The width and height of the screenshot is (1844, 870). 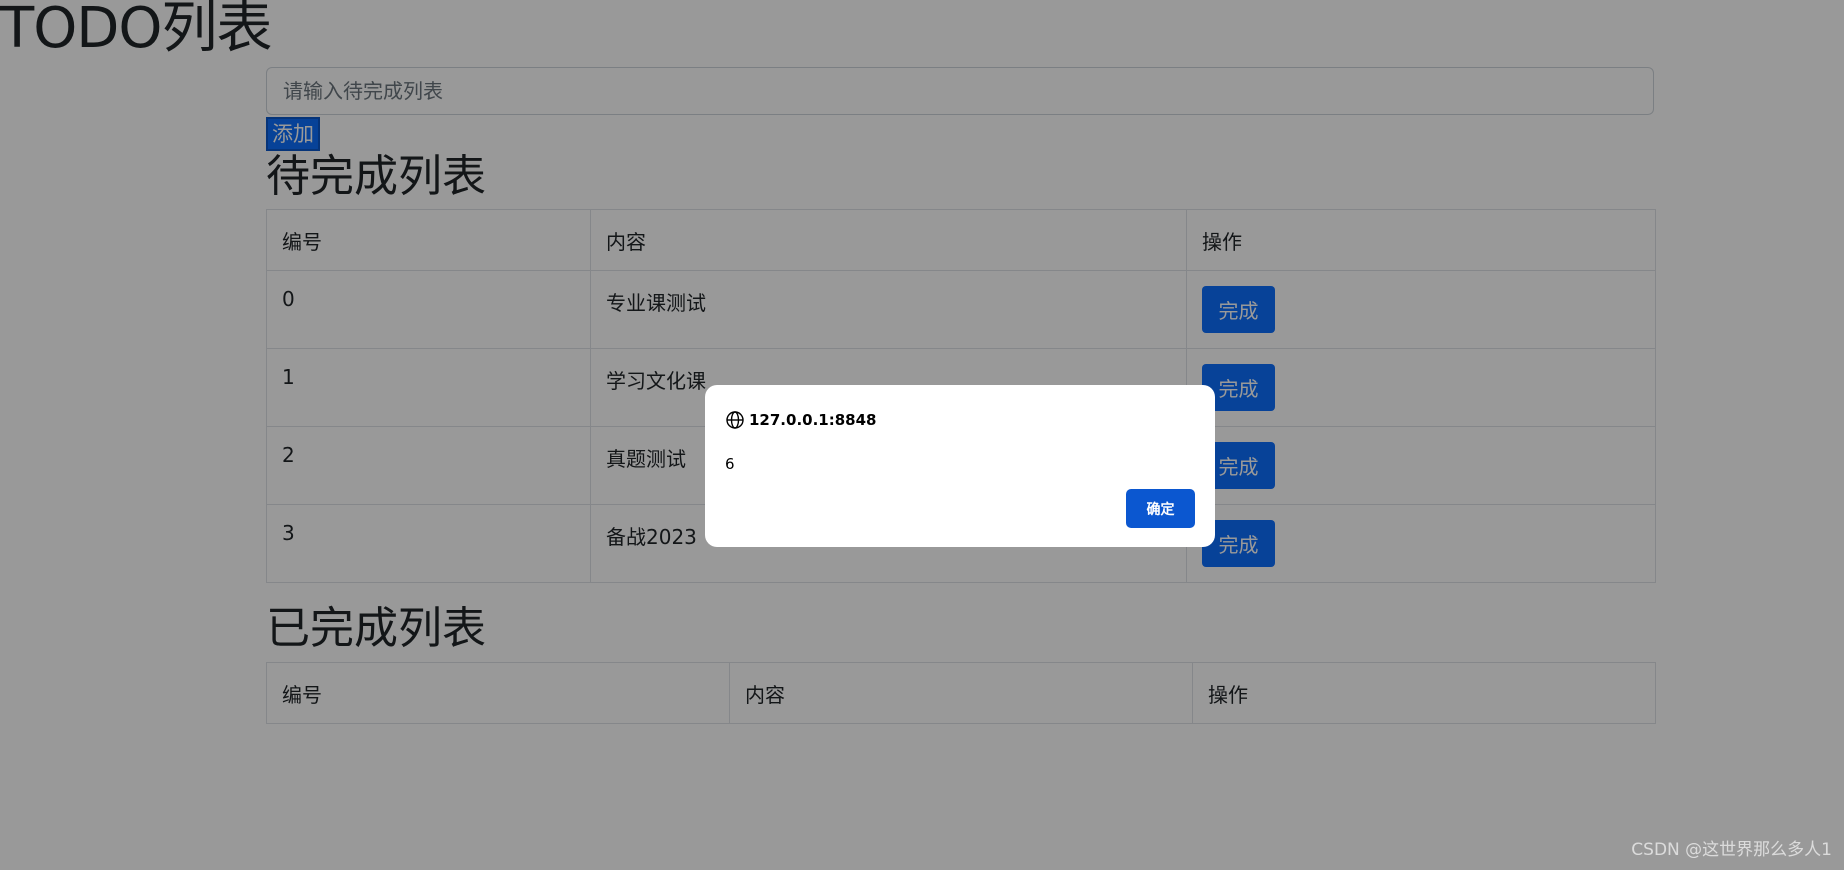 What do you see at coordinates (813, 420) in the screenshot?
I see `dialog-origin: 127.0.0.1:8848` at bounding box center [813, 420].